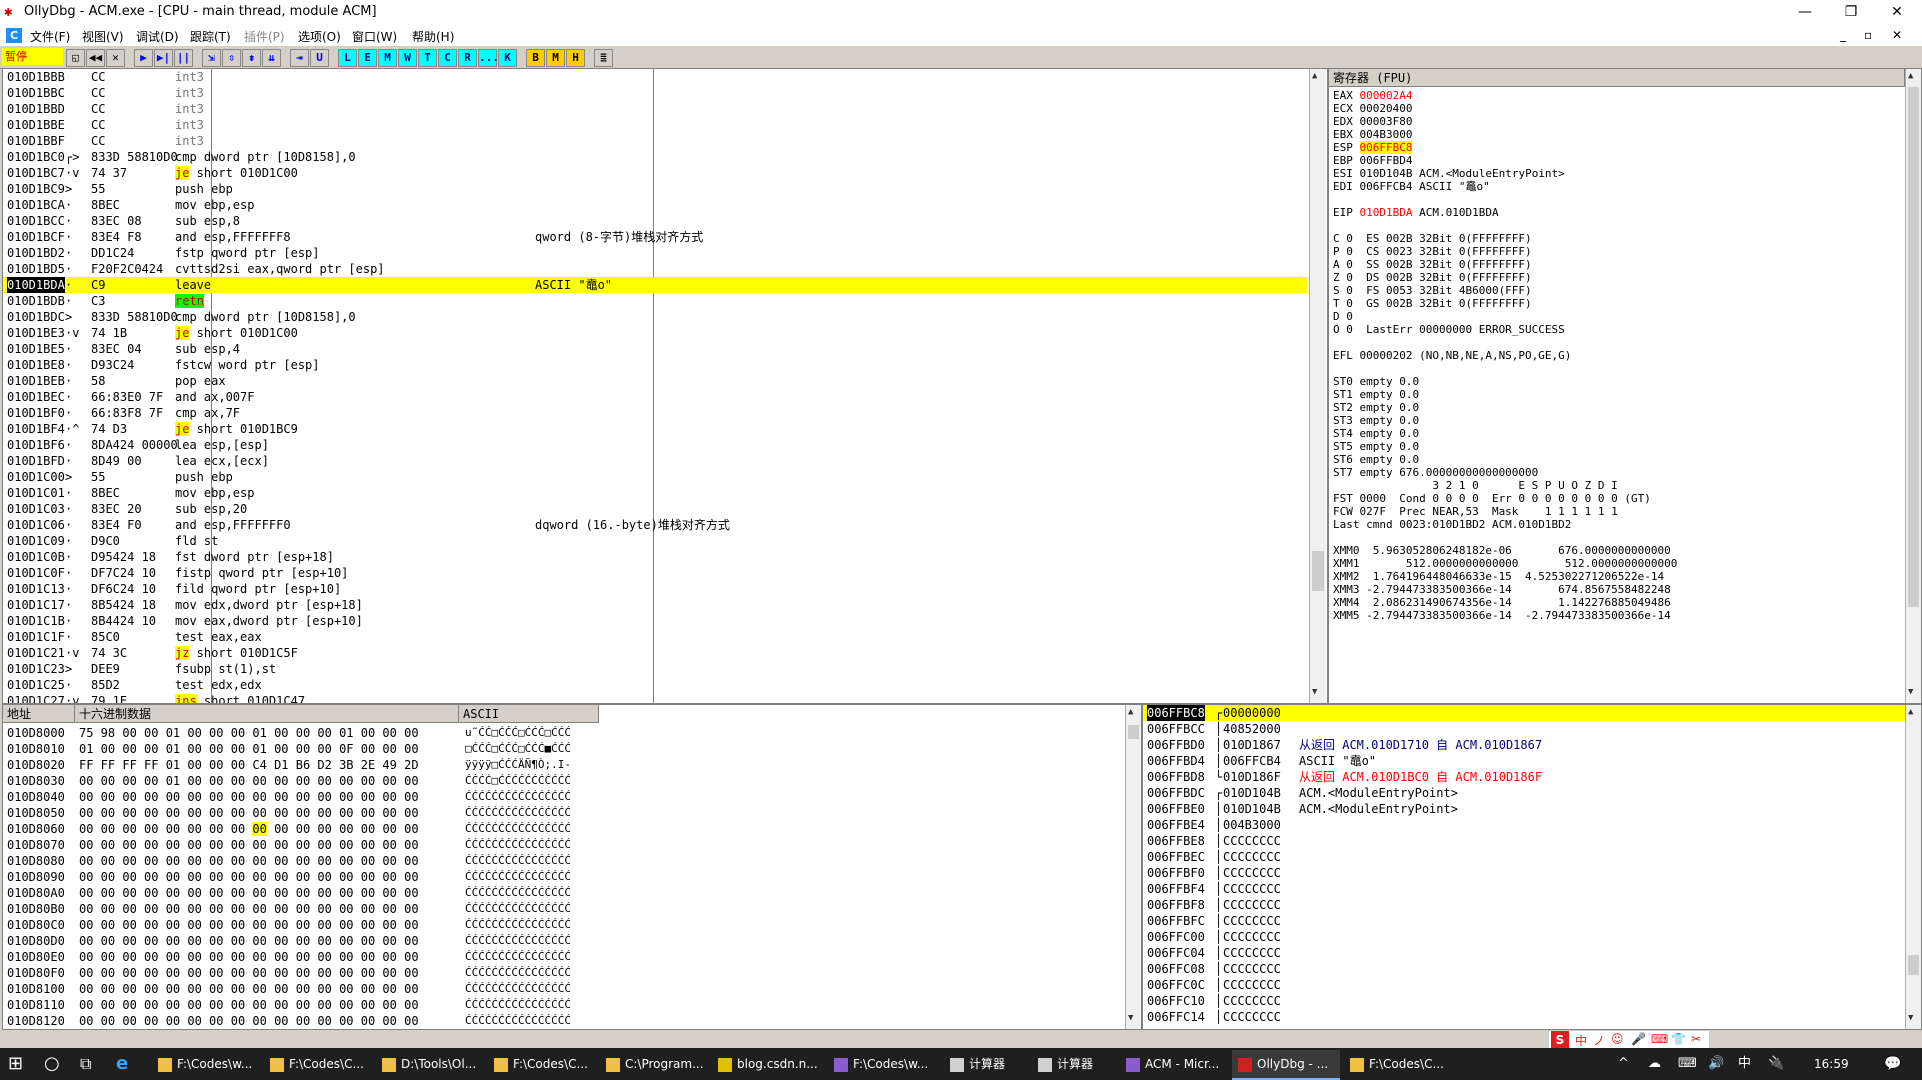  What do you see at coordinates (1523, 1017) in the screenshot?
I see `stack-row: 006FFC14 │ CCCCCCCC` at bounding box center [1523, 1017].